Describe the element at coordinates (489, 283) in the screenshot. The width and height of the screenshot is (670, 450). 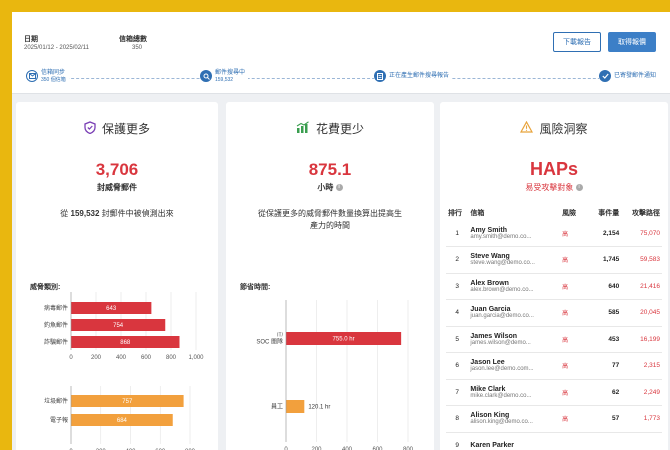
I see `user-name: Alex Brown` at that location.